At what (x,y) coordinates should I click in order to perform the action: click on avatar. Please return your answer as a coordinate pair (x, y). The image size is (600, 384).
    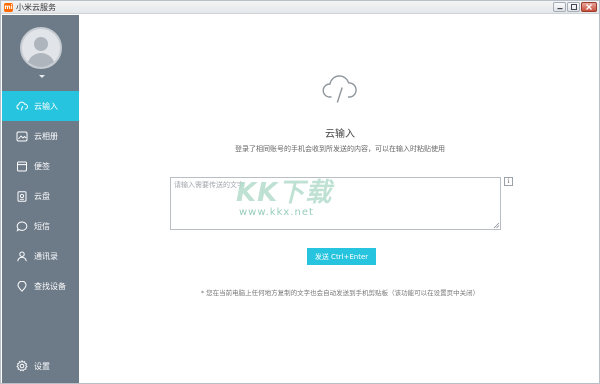
    Looking at the image, I should click on (41, 48).